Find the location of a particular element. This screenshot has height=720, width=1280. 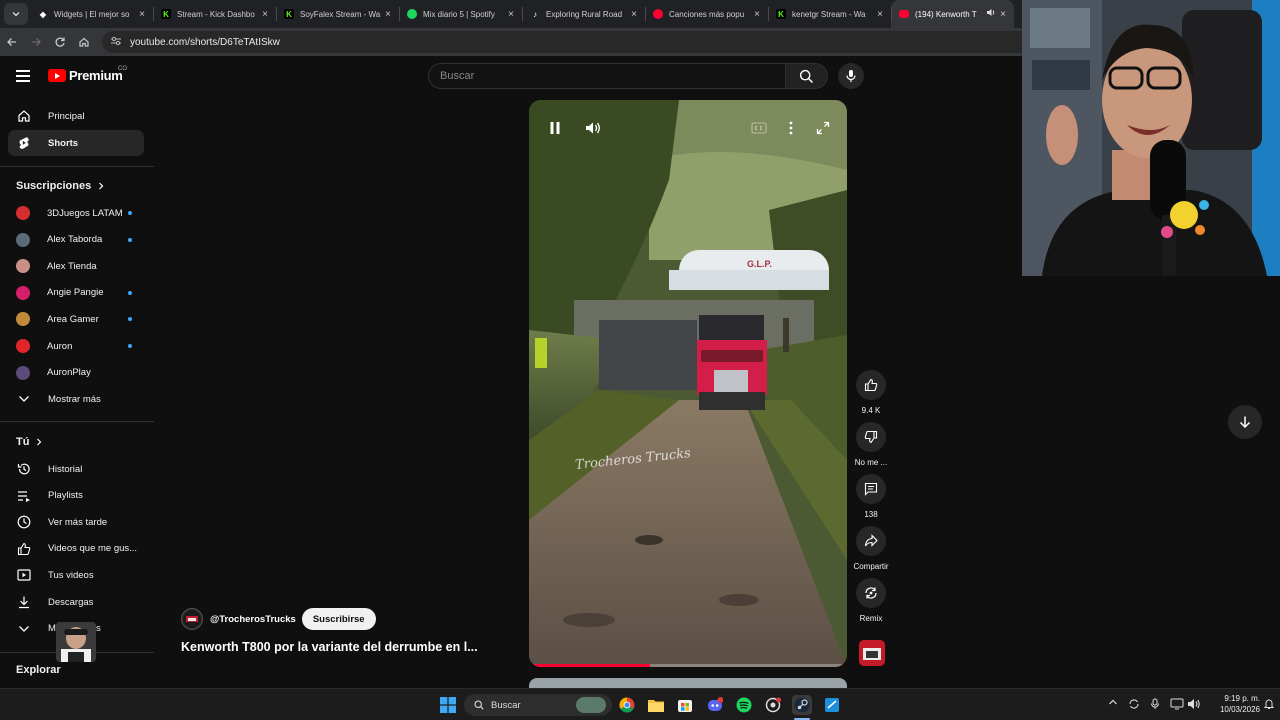

channel-sound-thumbnail is located at coordinates (872, 653).